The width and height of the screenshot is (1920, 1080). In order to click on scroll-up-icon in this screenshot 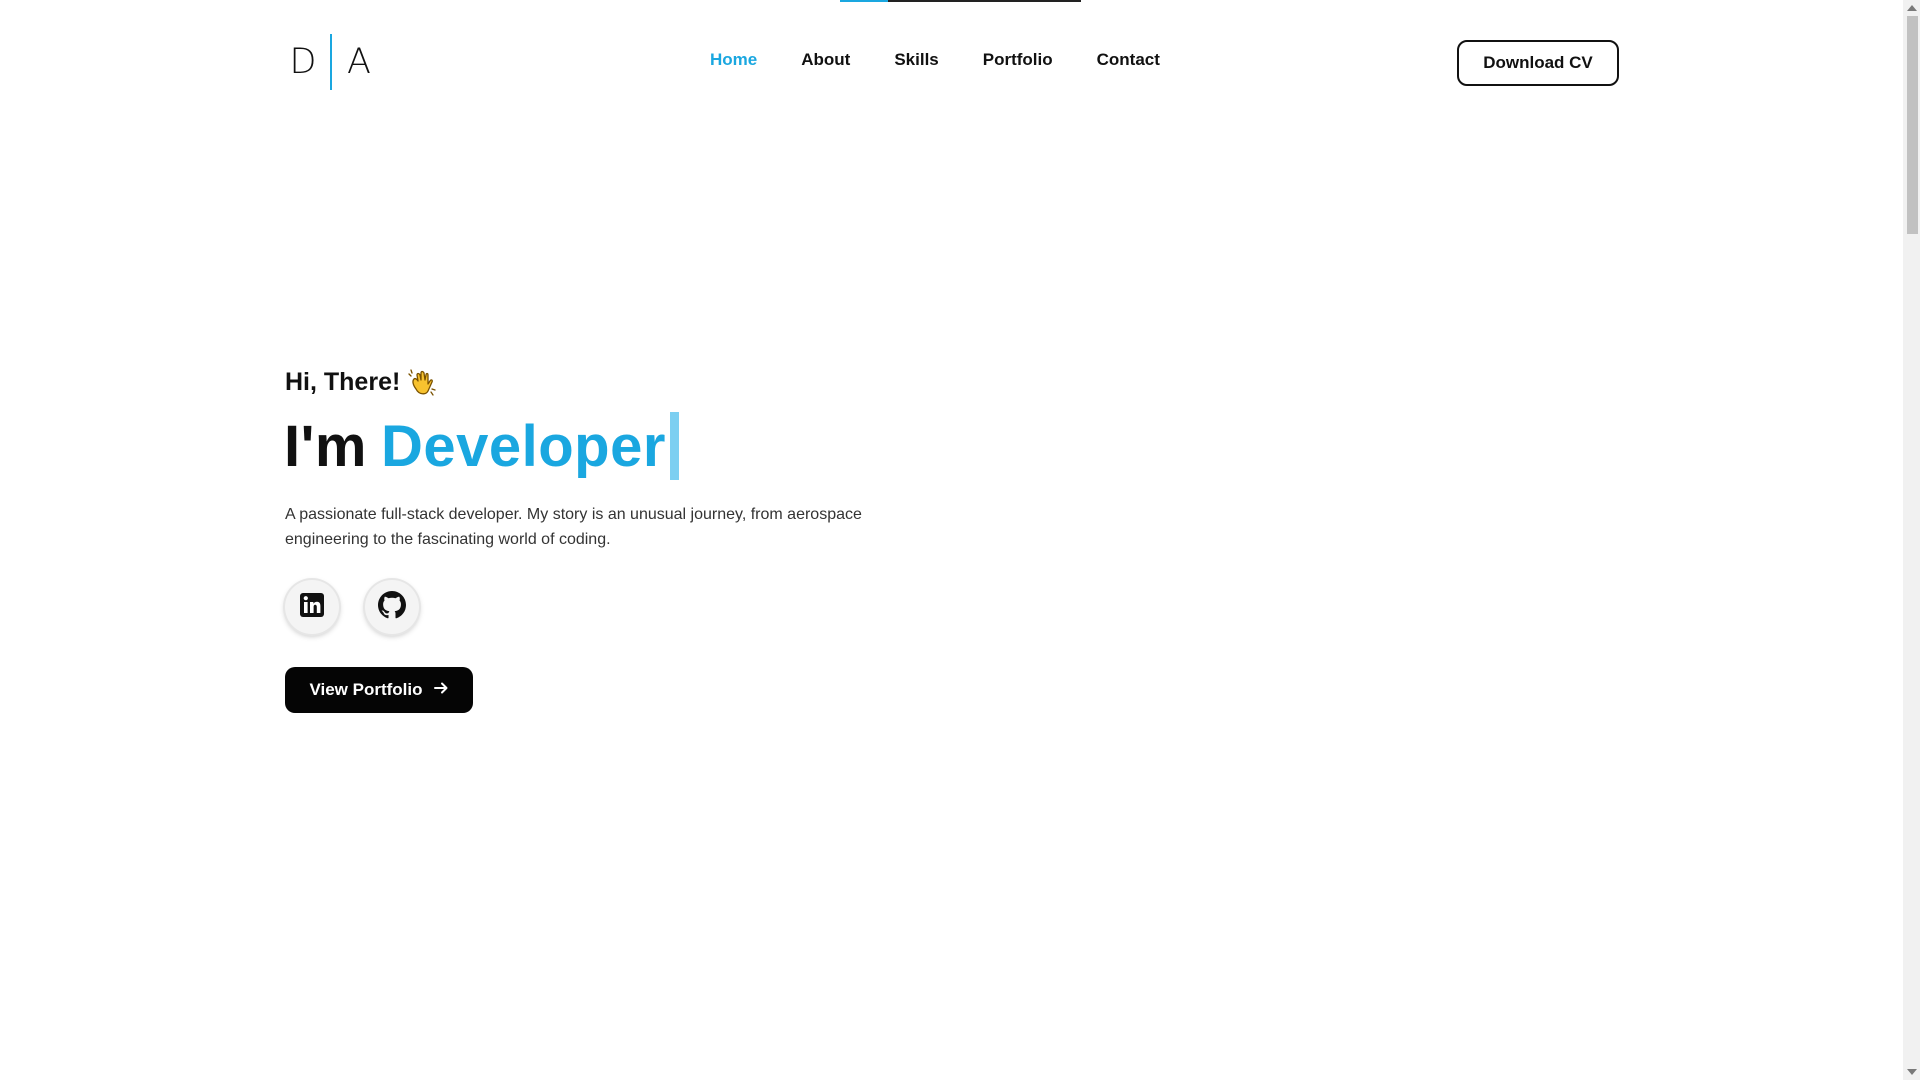, I will do `click(1912, 8)`.